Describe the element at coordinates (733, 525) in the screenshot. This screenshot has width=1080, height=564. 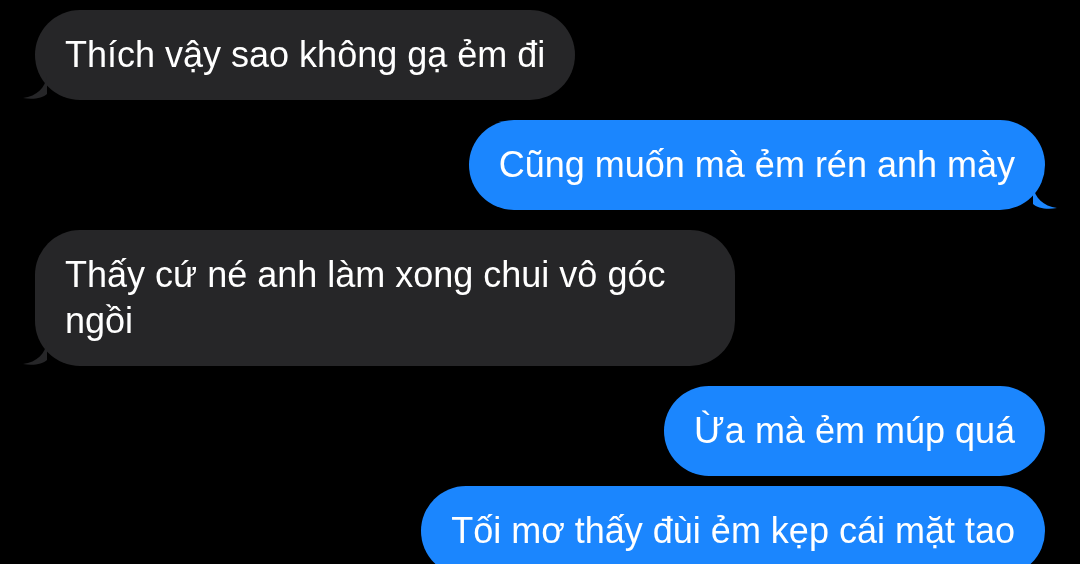
I see `message-bubble: Tối mơ thấy đùi ẻm kẹp cái mặt tao` at that location.